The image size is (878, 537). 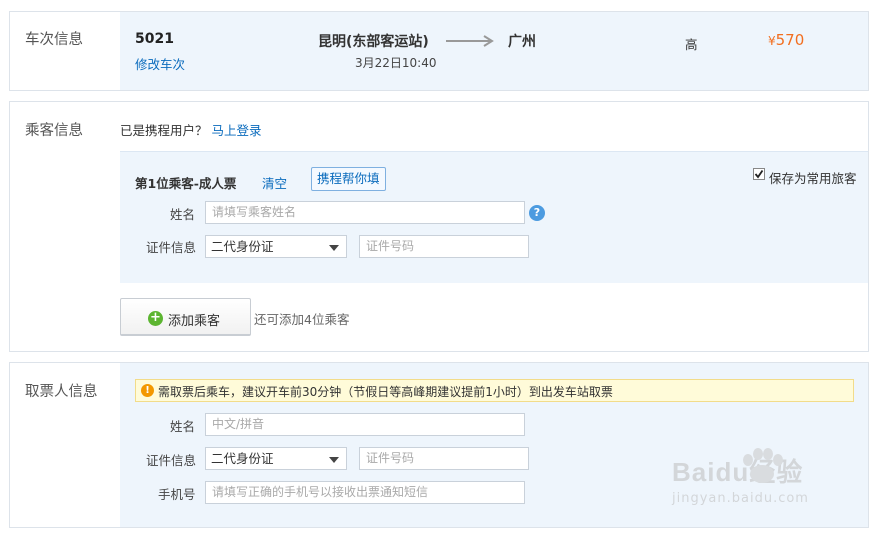 I want to click on price: ¥570, so click(x=786, y=40).